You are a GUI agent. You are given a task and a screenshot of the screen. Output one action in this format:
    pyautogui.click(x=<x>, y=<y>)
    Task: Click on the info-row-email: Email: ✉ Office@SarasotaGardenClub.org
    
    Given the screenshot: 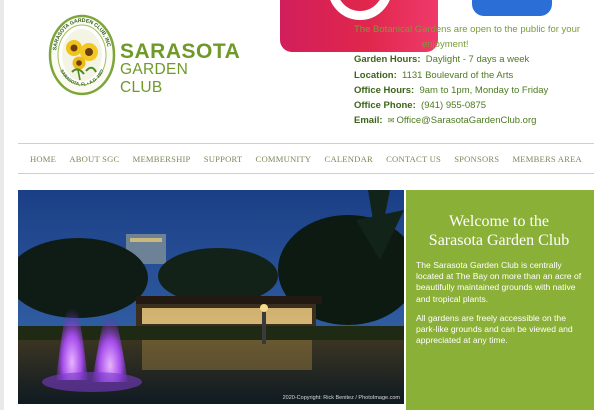 What is the action you would take?
    pyautogui.click(x=474, y=120)
    